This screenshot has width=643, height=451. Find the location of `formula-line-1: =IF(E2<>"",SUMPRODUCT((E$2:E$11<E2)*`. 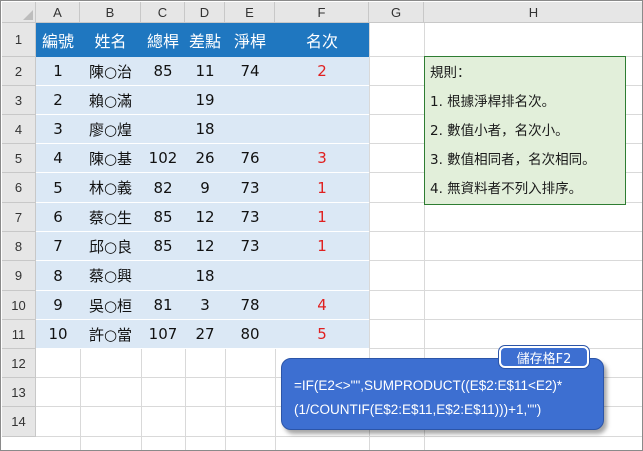

formula-line-1: =IF(E2<>"",SUMPRODUCT((E$2:E$11<E2)* is located at coordinates (428, 385).